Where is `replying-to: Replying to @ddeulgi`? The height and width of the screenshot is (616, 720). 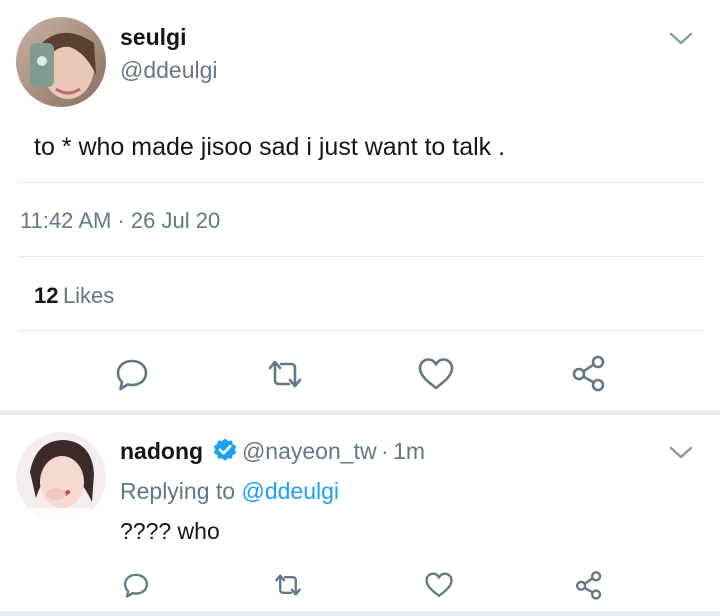
replying-to: Replying to @ddeulgi is located at coordinates (229, 491).